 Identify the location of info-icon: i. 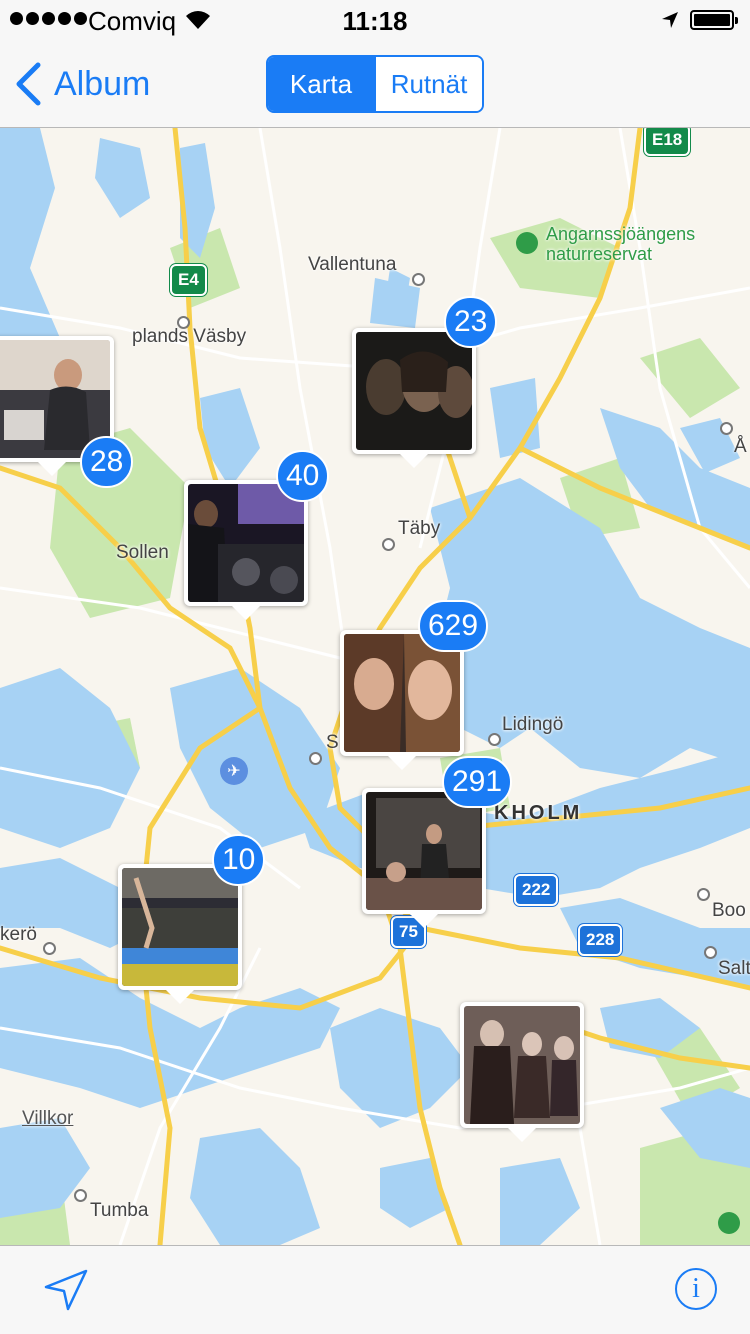
(696, 1289).